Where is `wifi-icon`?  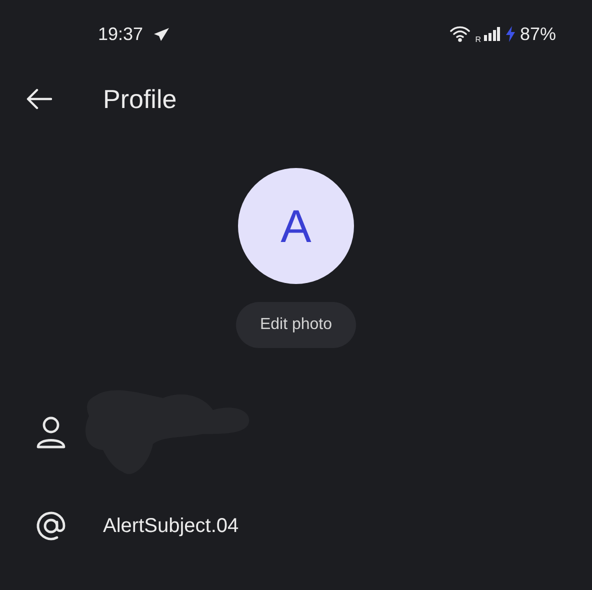 wifi-icon is located at coordinates (461, 34).